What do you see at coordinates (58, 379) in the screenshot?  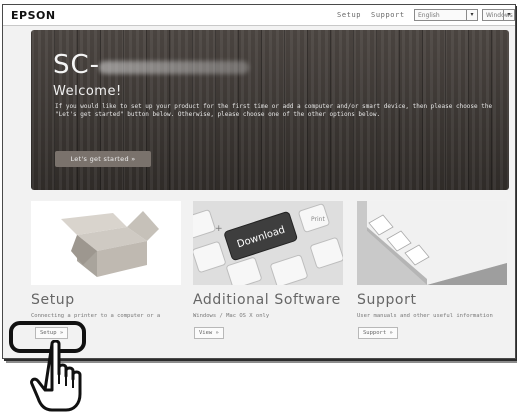 I see `pointing-hand-icon` at bounding box center [58, 379].